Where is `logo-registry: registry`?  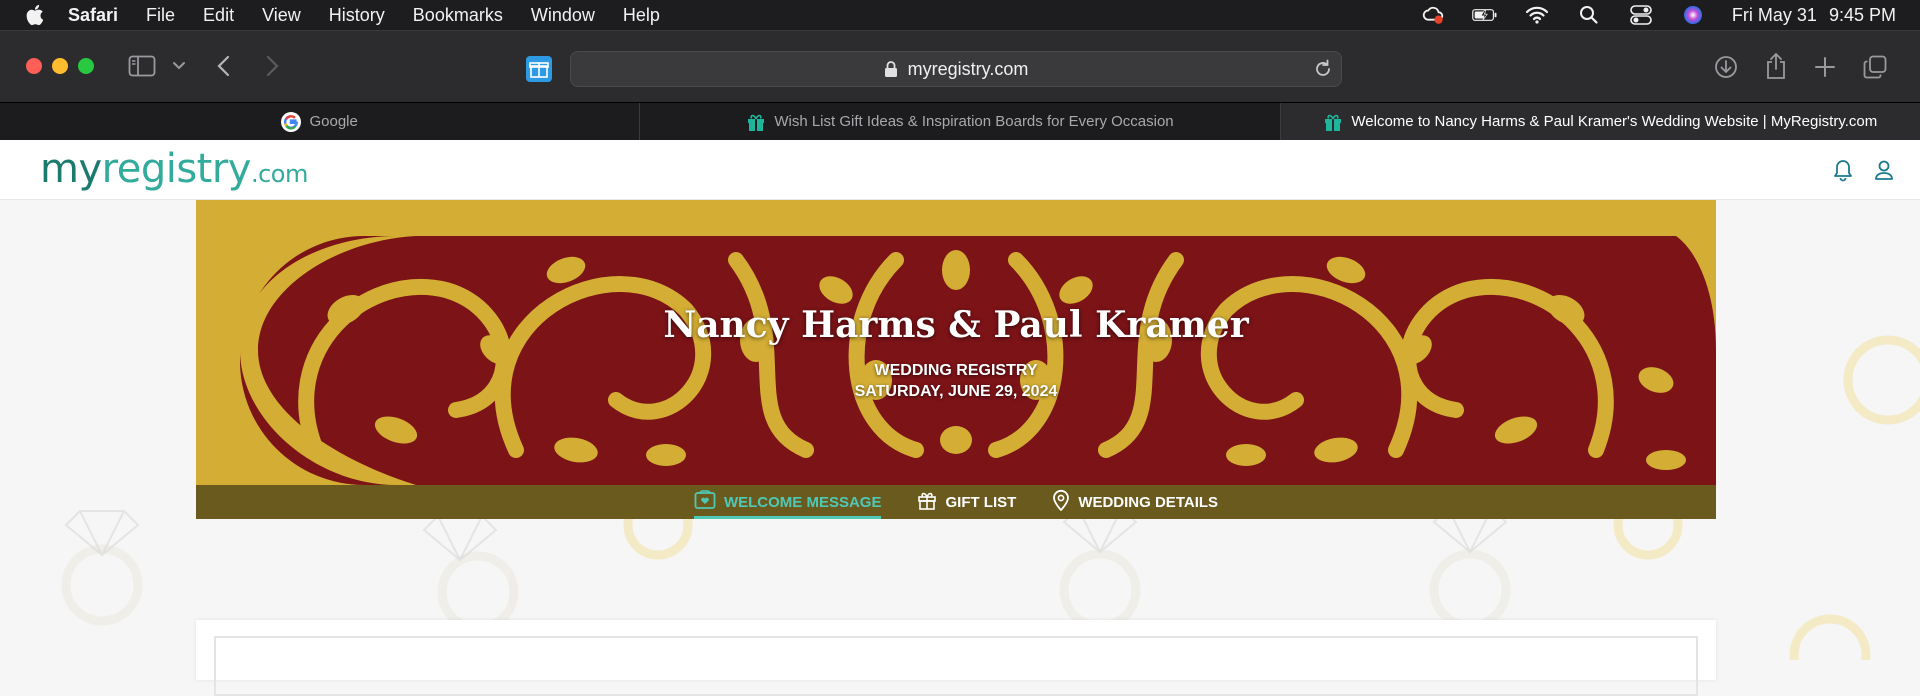
logo-registry: registry is located at coordinates (176, 169).